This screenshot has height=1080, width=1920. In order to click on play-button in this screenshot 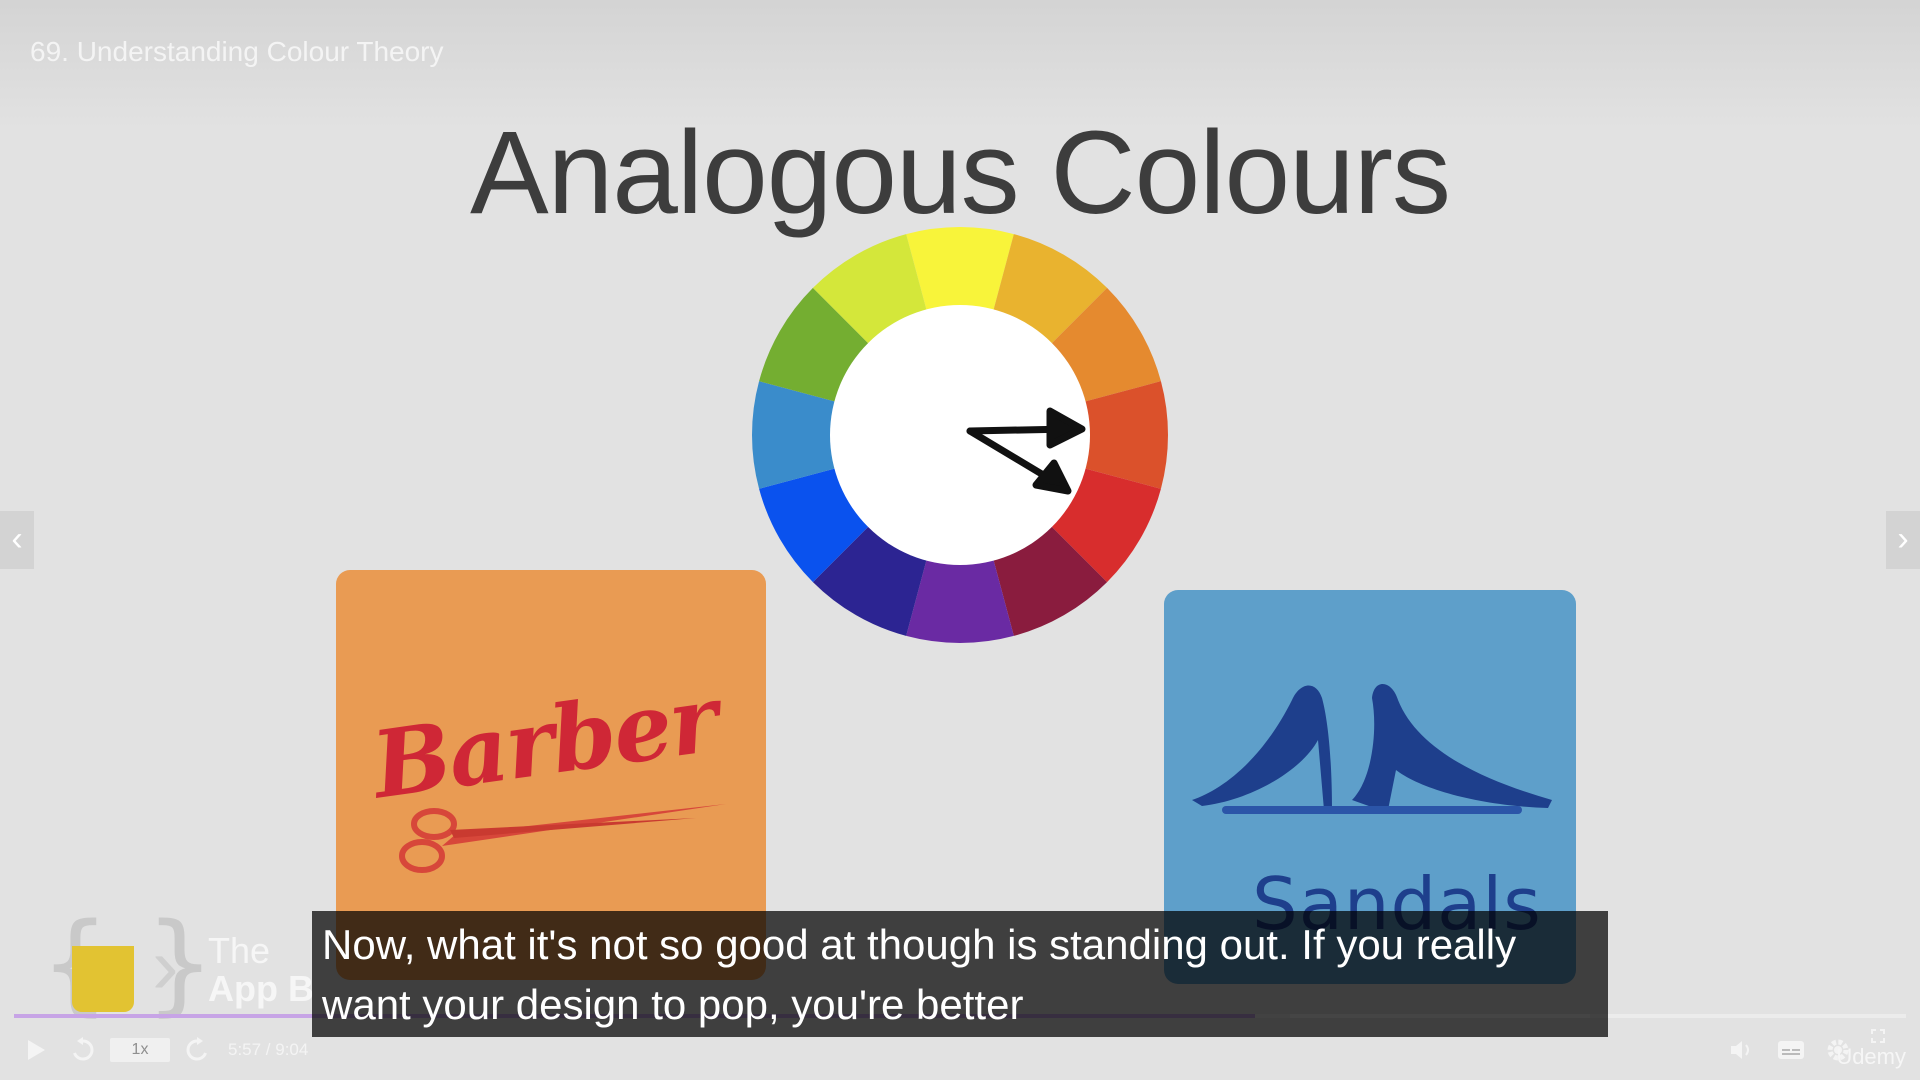, I will do `click(36, 1050)`.